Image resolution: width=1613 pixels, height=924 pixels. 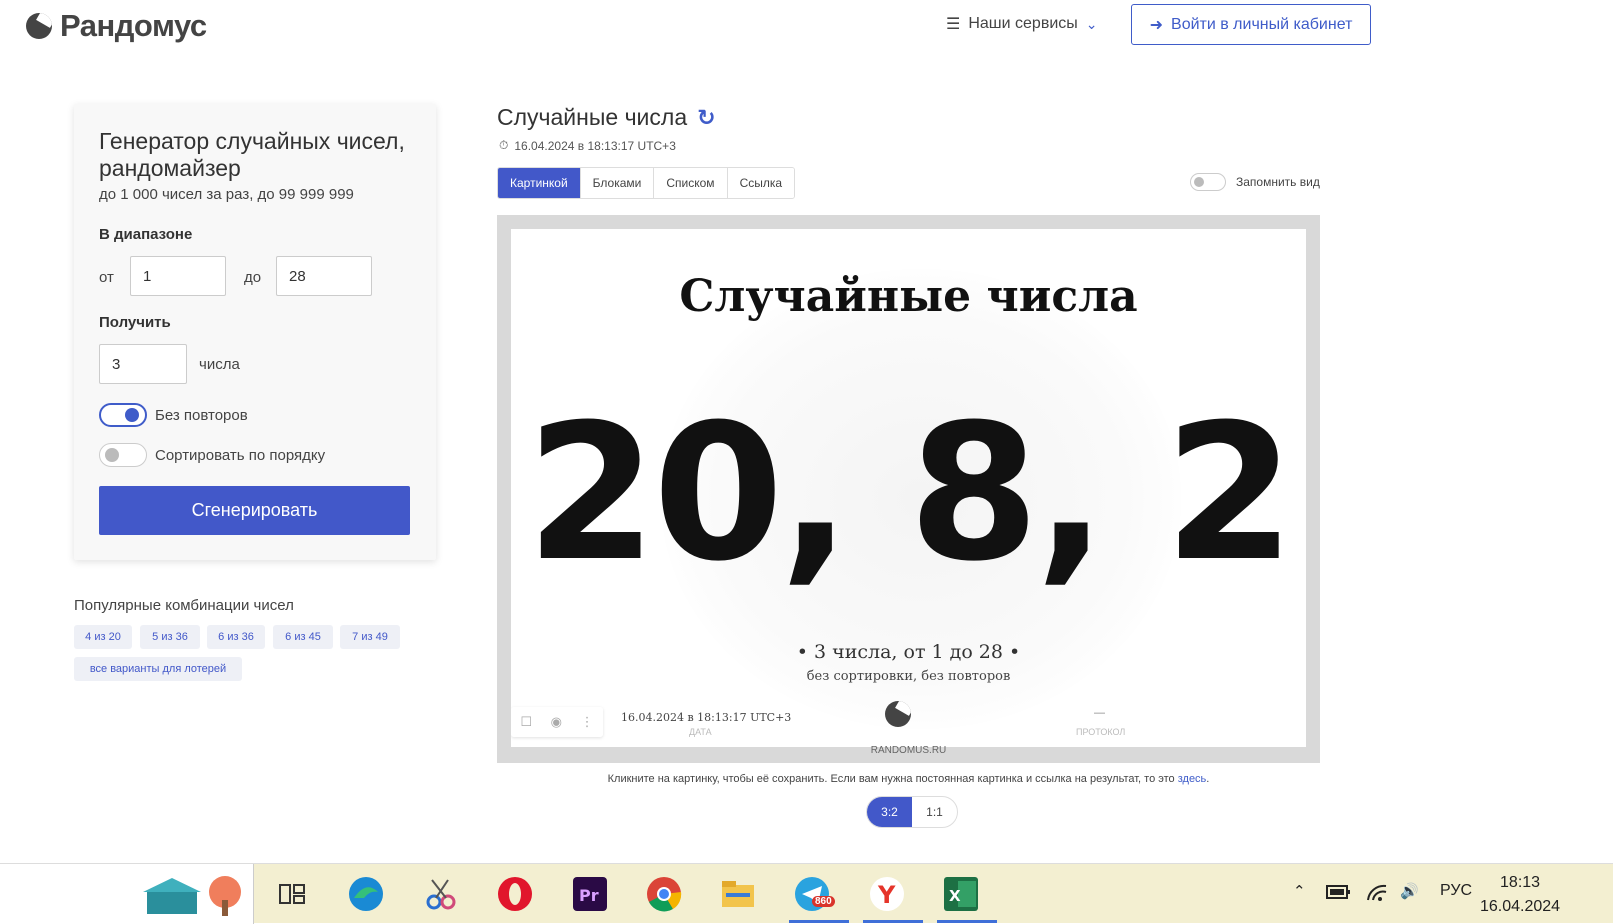 I want to click on brand-name: Рандомус, so click(x=133, y=25).